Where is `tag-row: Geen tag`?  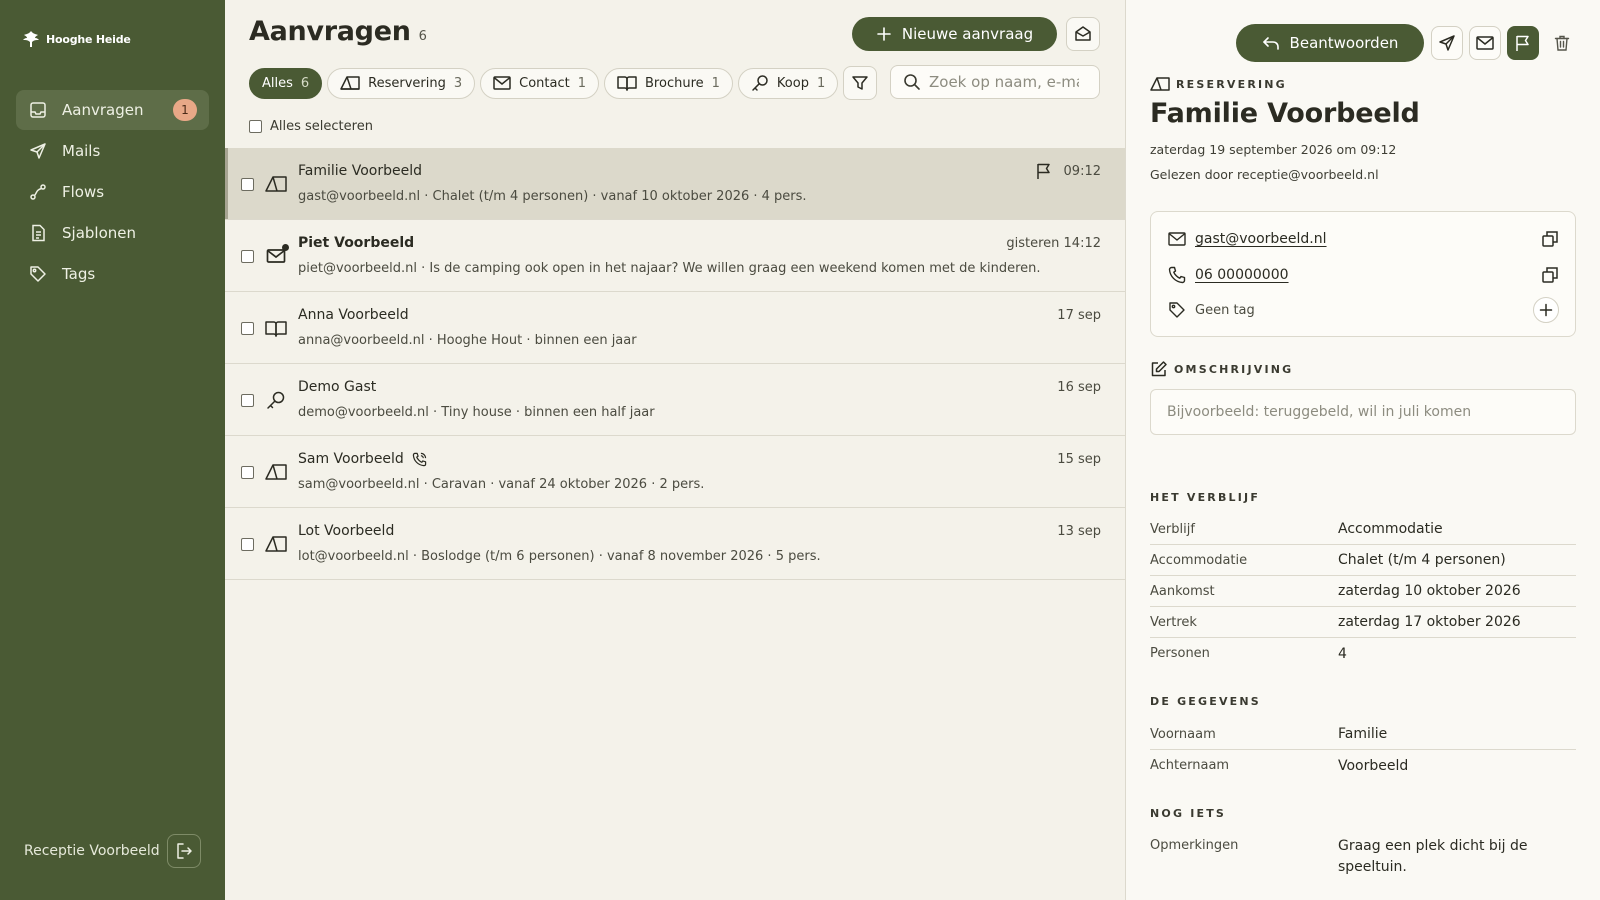 tag-row: Geen tag is located at coordinates (1363, 310).